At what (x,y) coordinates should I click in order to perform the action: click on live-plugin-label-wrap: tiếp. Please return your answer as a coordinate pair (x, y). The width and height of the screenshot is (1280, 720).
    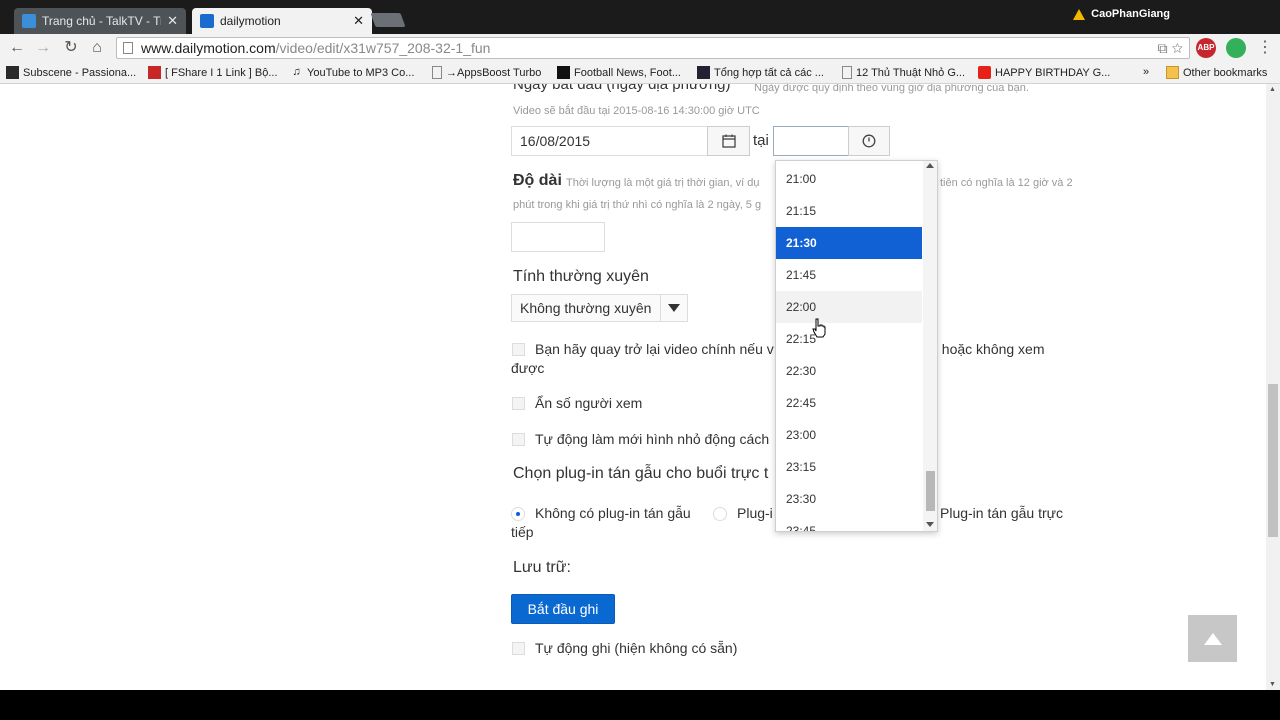
    Looking at the image, I should click on (522, 532).